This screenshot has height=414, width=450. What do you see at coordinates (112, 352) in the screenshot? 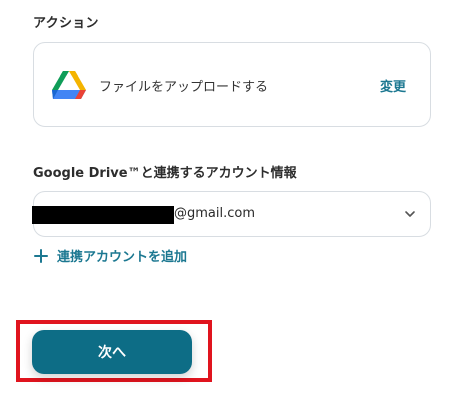
I see `next-button: 次へ` at bounding box center [112, 352].